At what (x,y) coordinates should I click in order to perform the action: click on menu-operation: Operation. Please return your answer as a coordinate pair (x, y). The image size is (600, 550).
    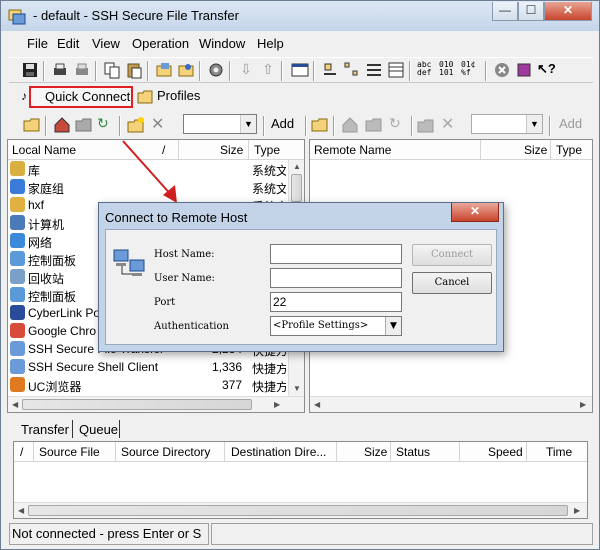
    Looking at the image, I should click on (160, 43).